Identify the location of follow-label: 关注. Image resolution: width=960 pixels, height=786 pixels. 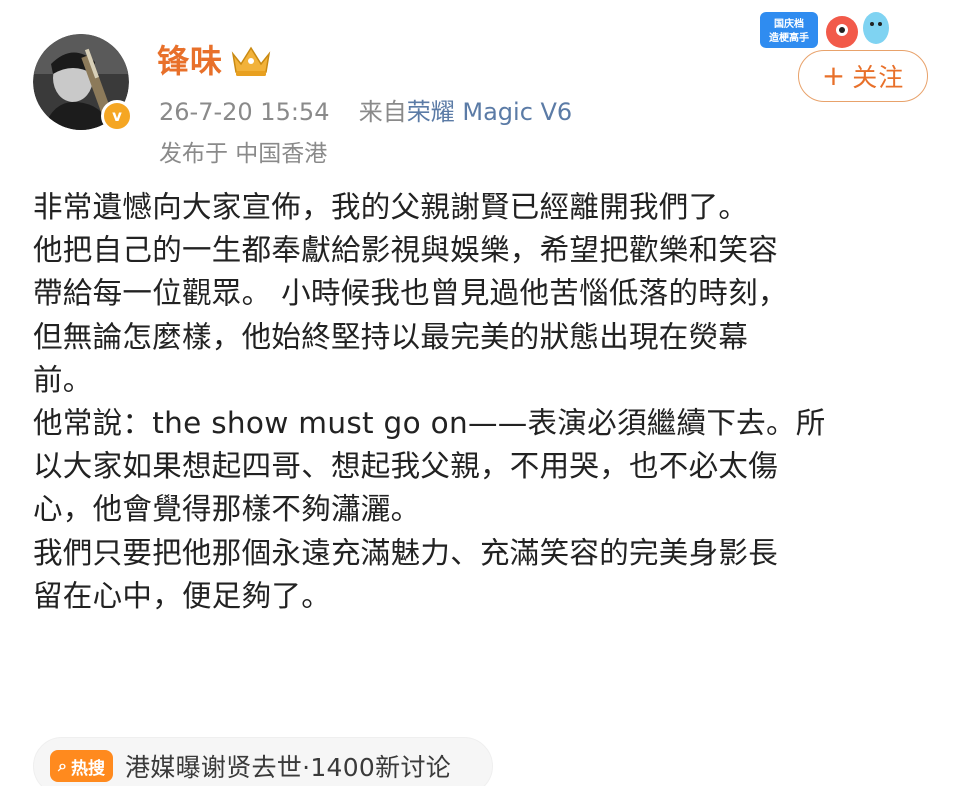
(878, 77).